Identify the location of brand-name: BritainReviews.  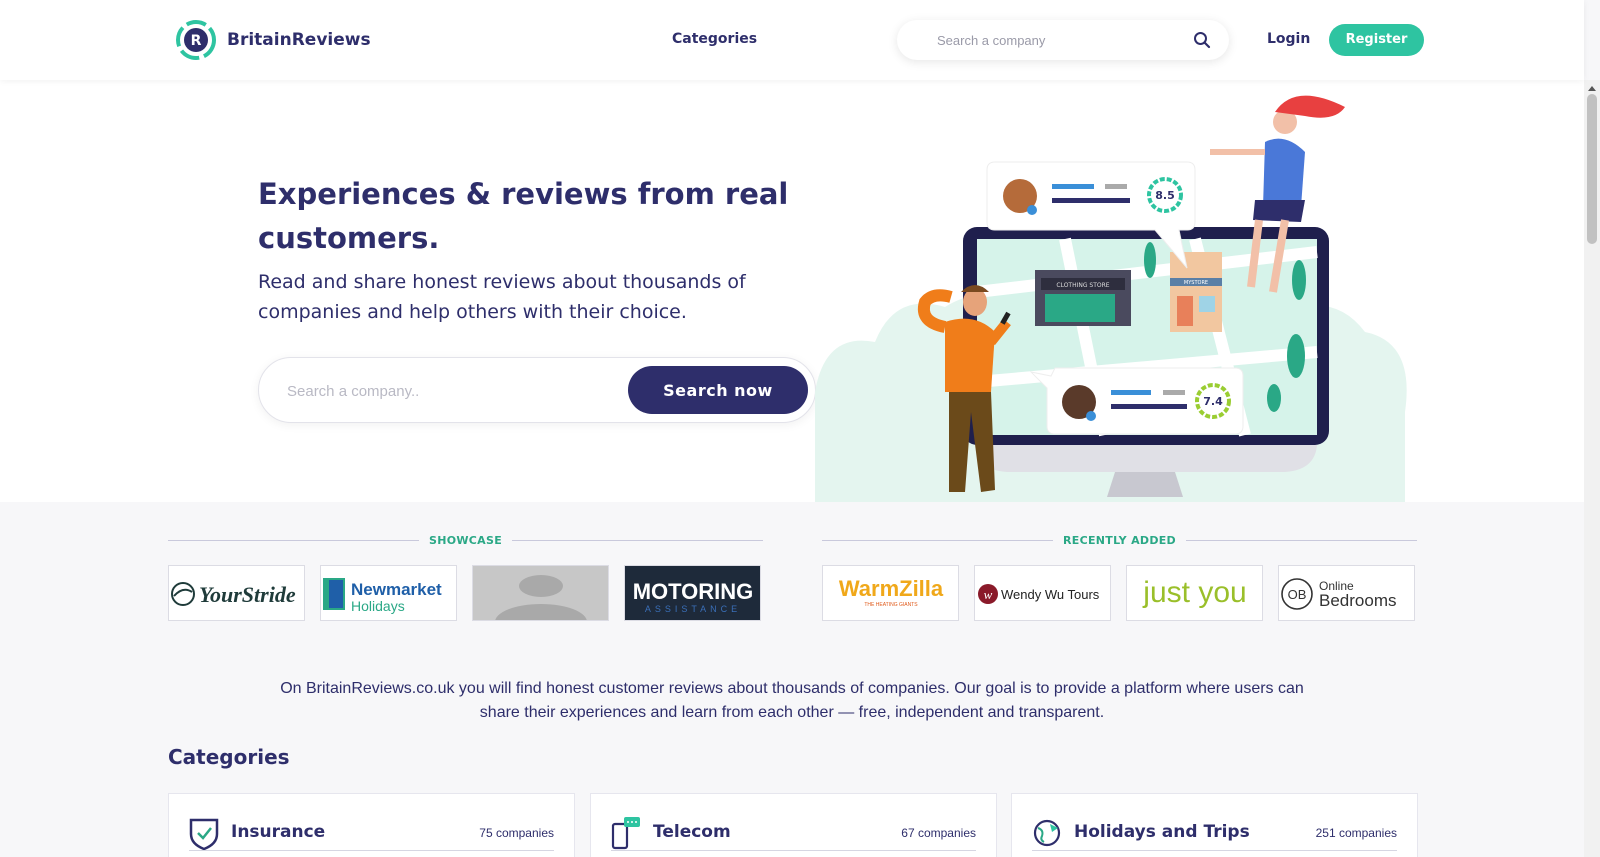
(299, 40).